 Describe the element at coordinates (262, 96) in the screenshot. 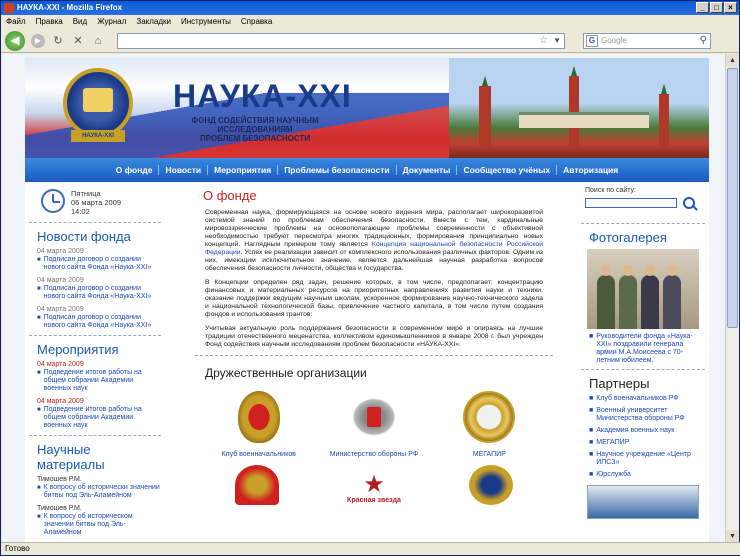

I see `site-title: НАУКА-XXI` at that location.